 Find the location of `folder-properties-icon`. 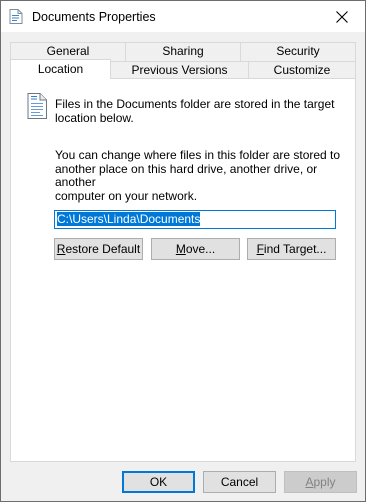

folder-properties-icon is located at coordinates (16, 16).